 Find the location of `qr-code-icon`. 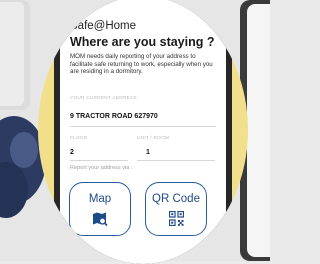

qr-code-icon is located at coordinates (176, 218).